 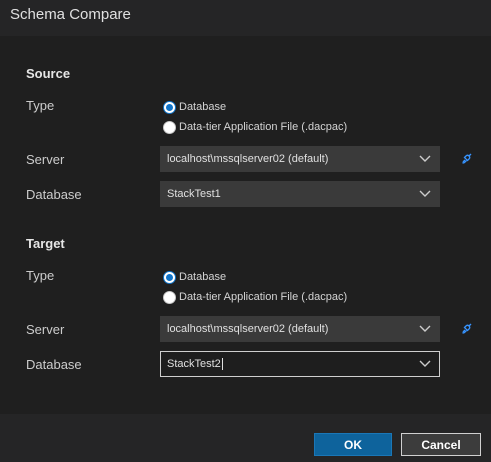 What do you see at coordinates (45, 243) in the screenshot?
I see `target-heading: Target` at bounding box center [45, 243].